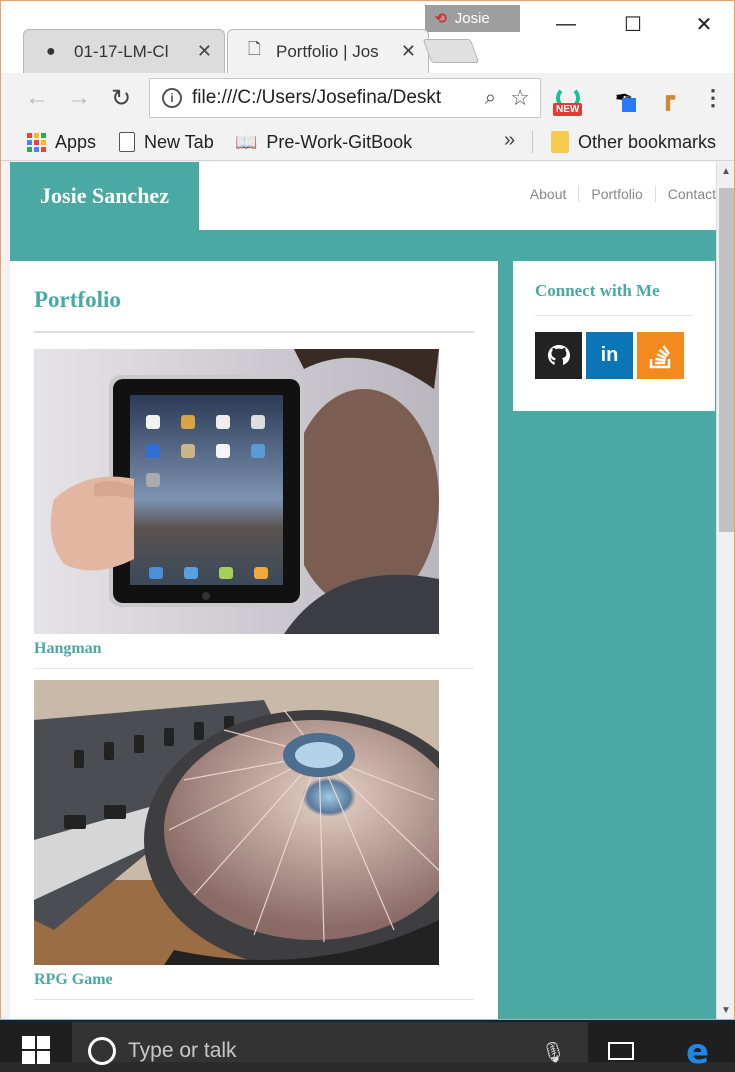  Describe the element at coordinates (725, 590) in the screenshot. I see `page-scrollbar: ▲ ▼` at that location.